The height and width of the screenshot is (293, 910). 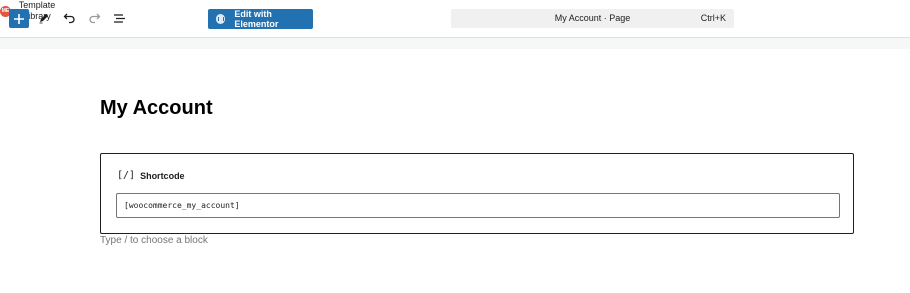 I want to click on list-view-icon, so click(x=119, y=18).